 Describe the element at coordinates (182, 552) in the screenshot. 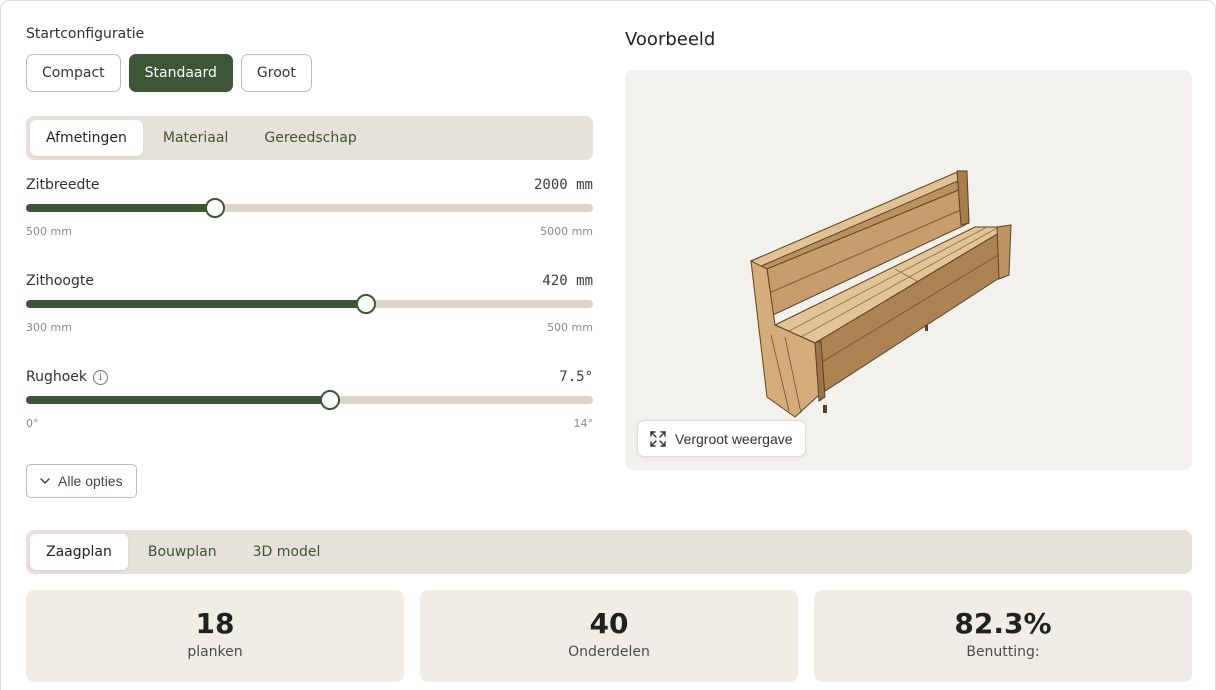

I see `tab-bouwplan: Bouwplan` at that location.